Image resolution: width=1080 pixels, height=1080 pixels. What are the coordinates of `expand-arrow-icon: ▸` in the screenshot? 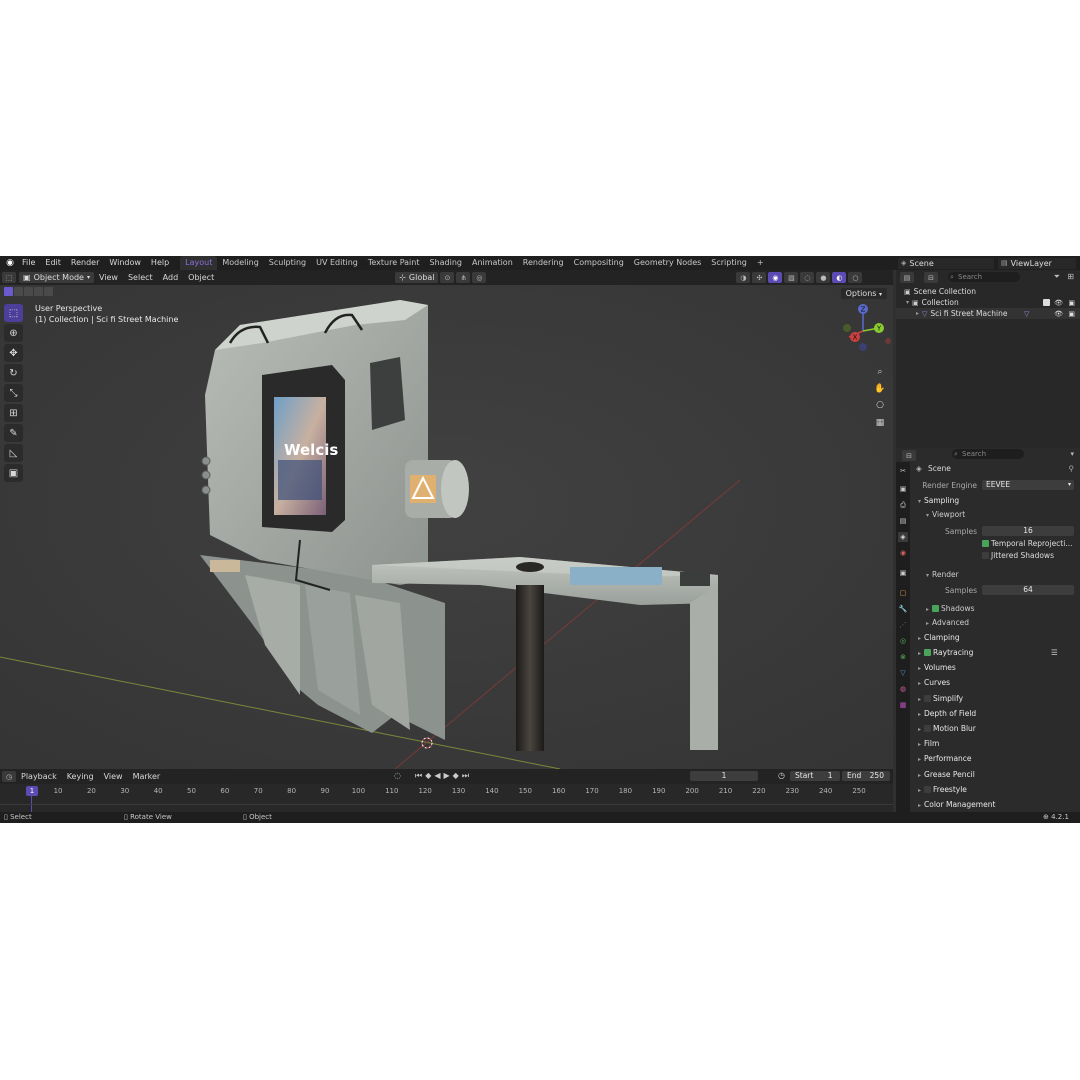 It's located at (917, 313).